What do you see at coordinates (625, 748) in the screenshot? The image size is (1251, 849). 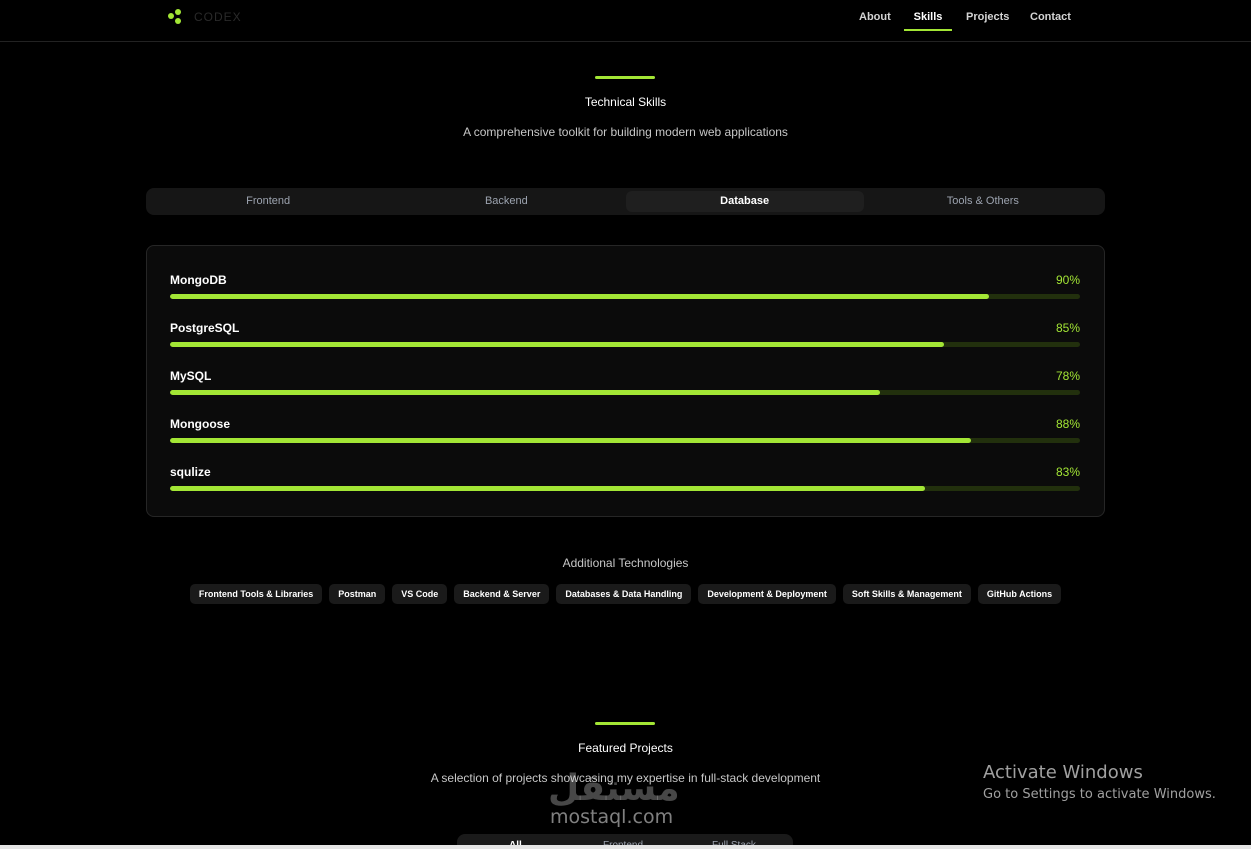 I see `projects-title: Featured Projects` at bounding box center [625, 748].